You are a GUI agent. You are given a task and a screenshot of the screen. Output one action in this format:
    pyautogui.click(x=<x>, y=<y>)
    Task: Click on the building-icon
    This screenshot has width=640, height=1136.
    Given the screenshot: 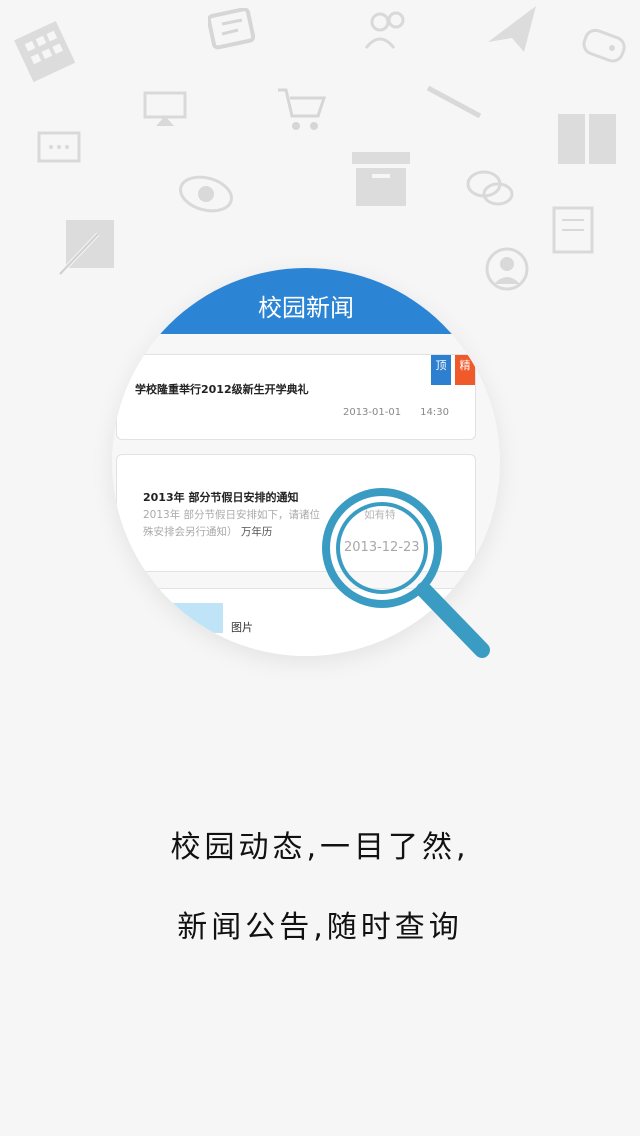 What is the action you would take?
    pyautogui.click(x=46, y=52)
    